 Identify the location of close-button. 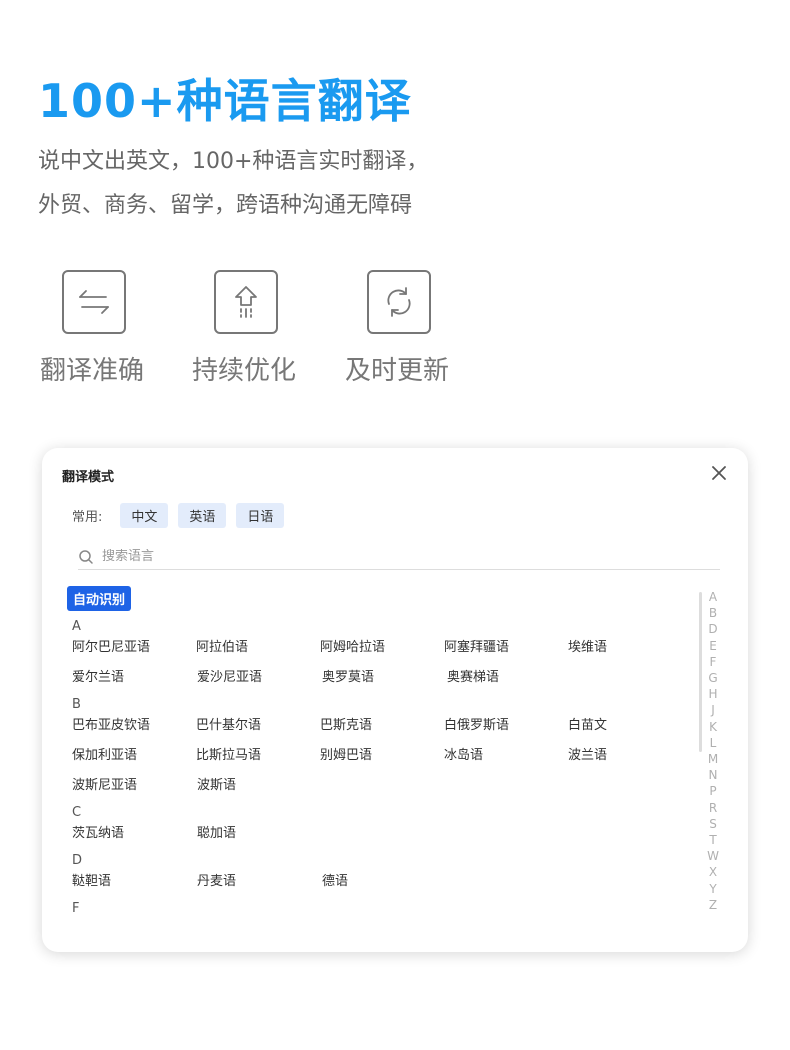
(719, 473).